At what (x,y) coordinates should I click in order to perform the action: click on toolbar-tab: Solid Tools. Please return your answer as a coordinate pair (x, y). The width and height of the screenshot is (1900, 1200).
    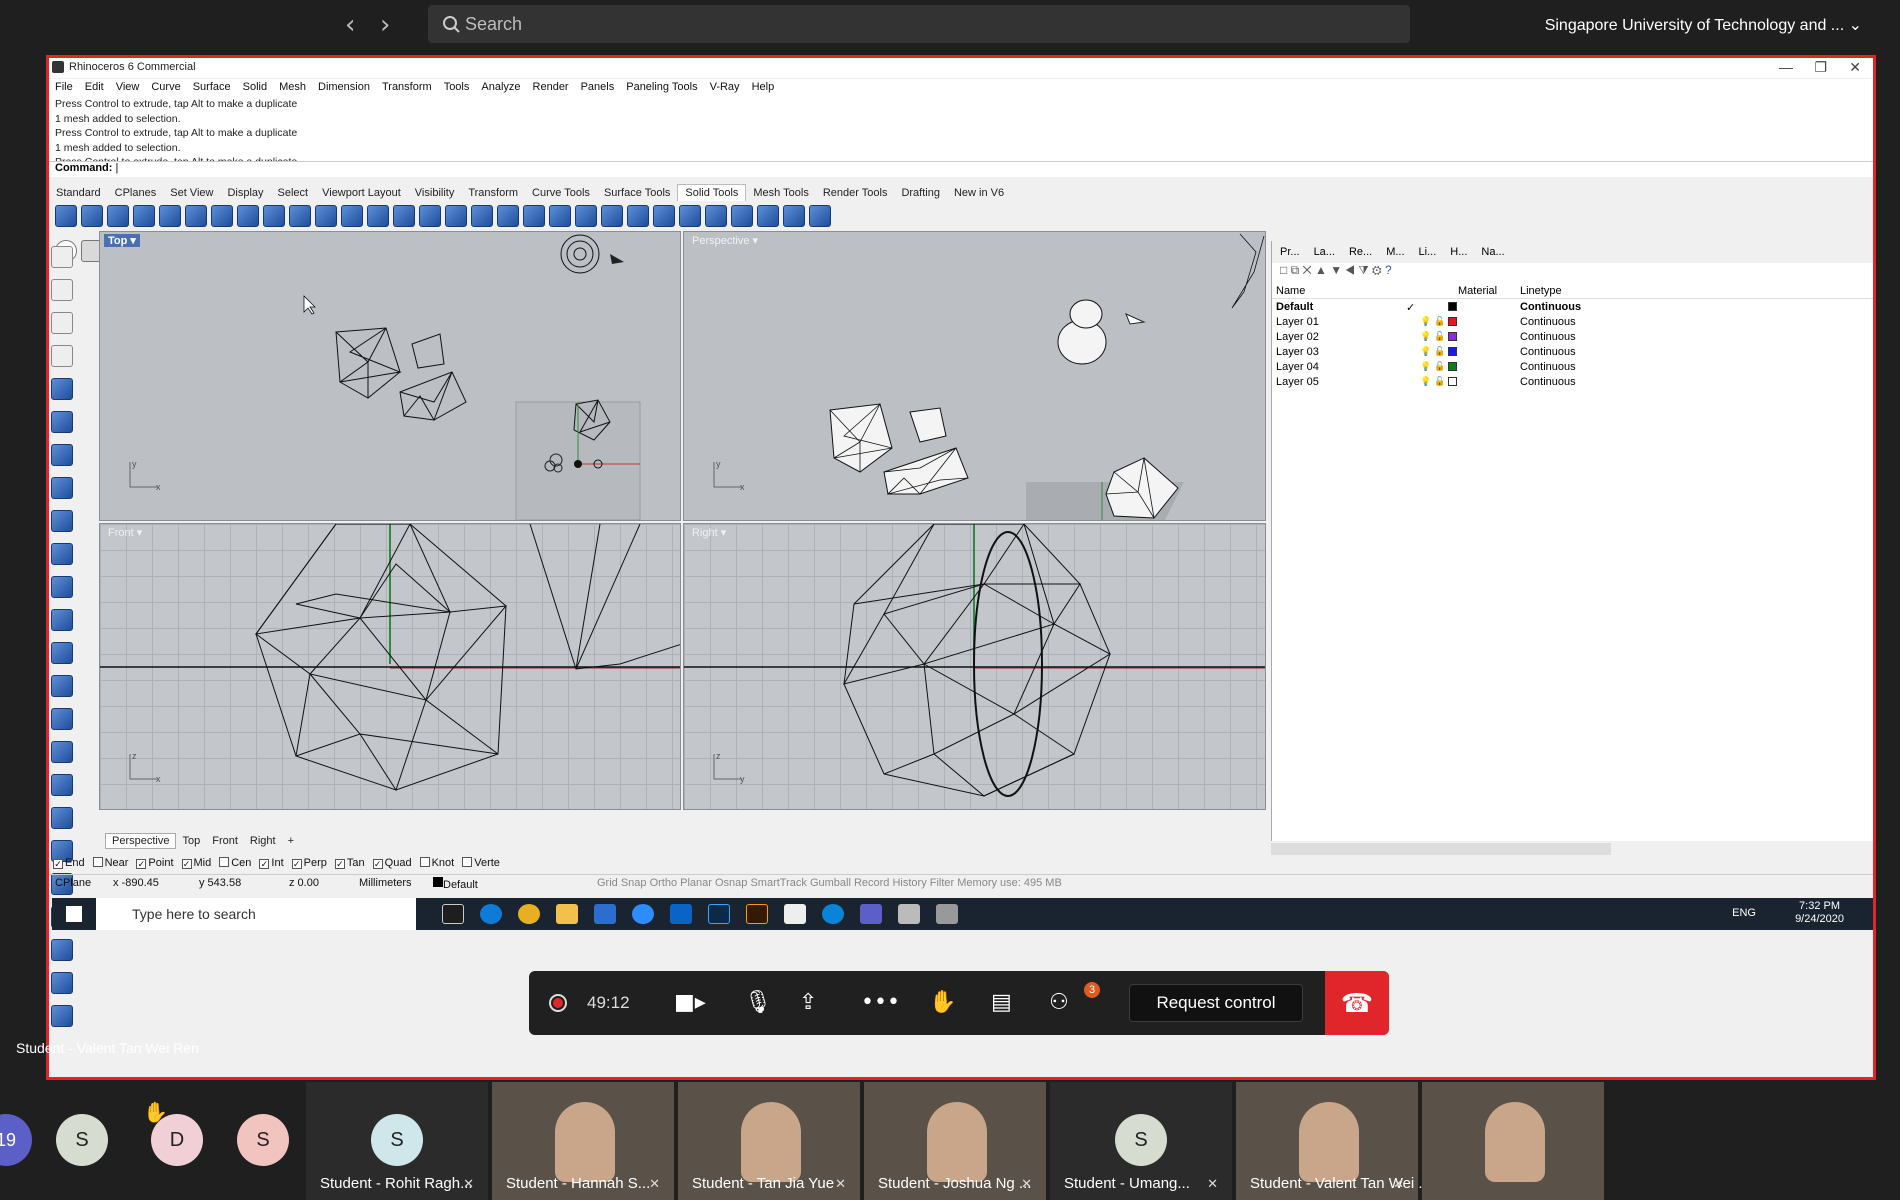
    Looking at the image, I should click on (712, 192).